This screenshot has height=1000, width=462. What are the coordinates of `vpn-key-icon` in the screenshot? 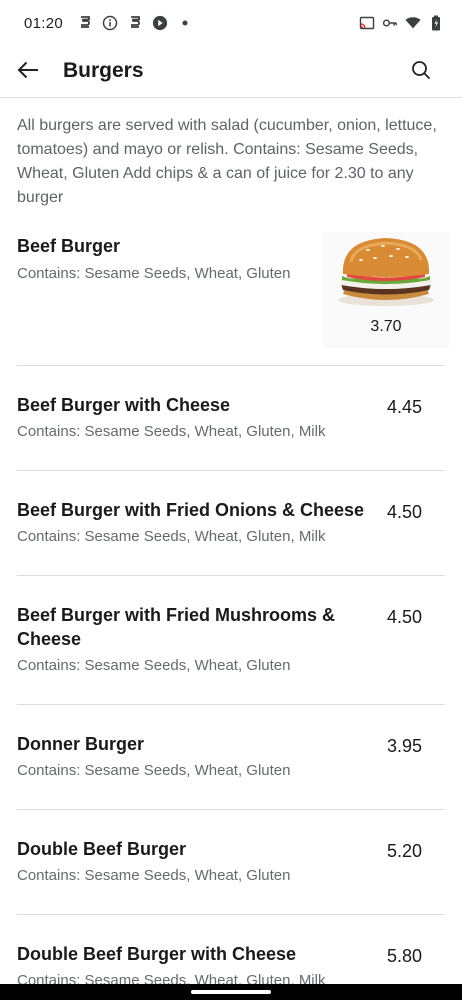 It's located at (390, 23).